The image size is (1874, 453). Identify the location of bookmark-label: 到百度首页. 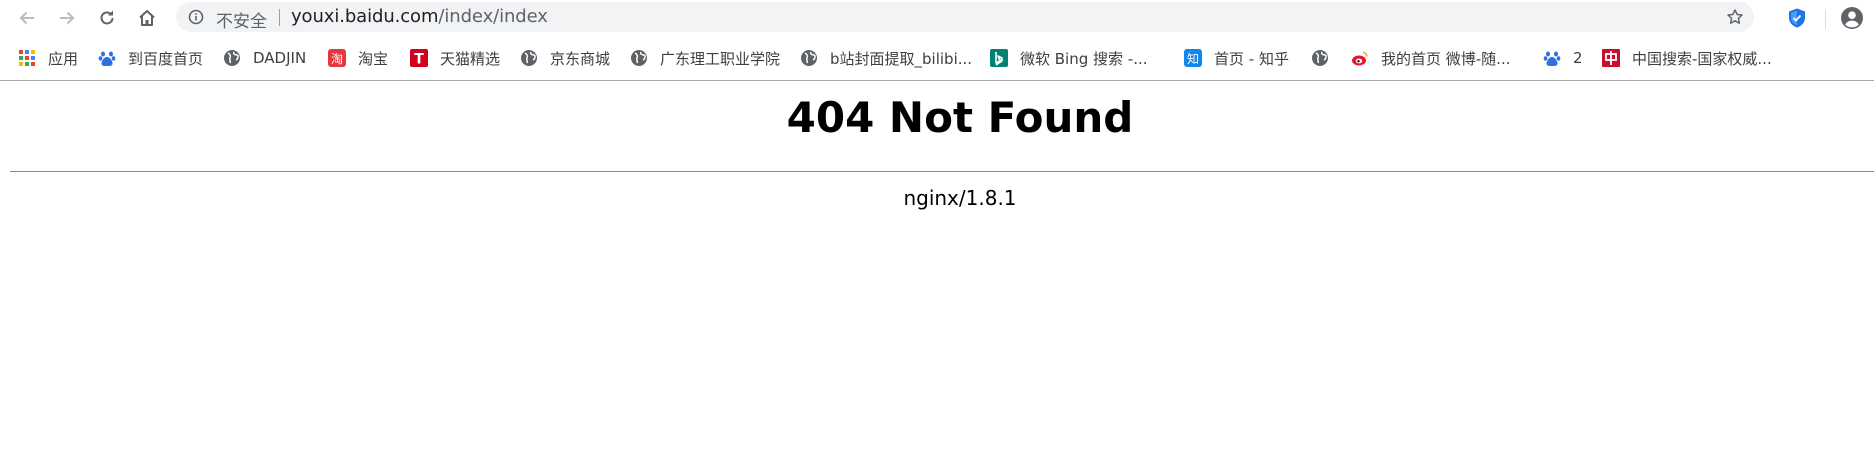
(166, 58).